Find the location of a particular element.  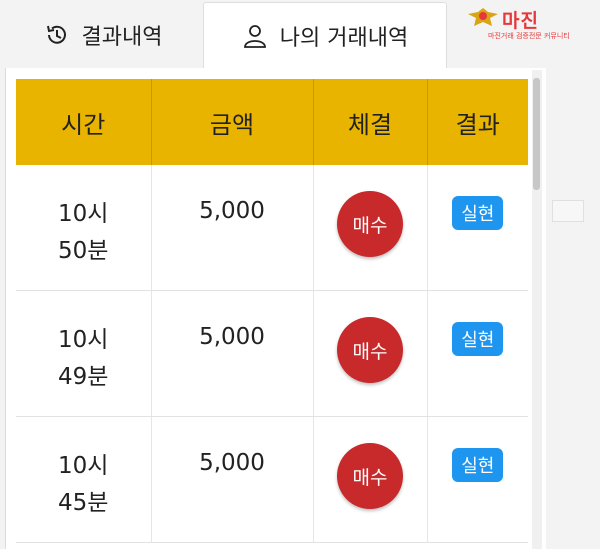

scrollbar-thumb is located at coordinates (536, 134).